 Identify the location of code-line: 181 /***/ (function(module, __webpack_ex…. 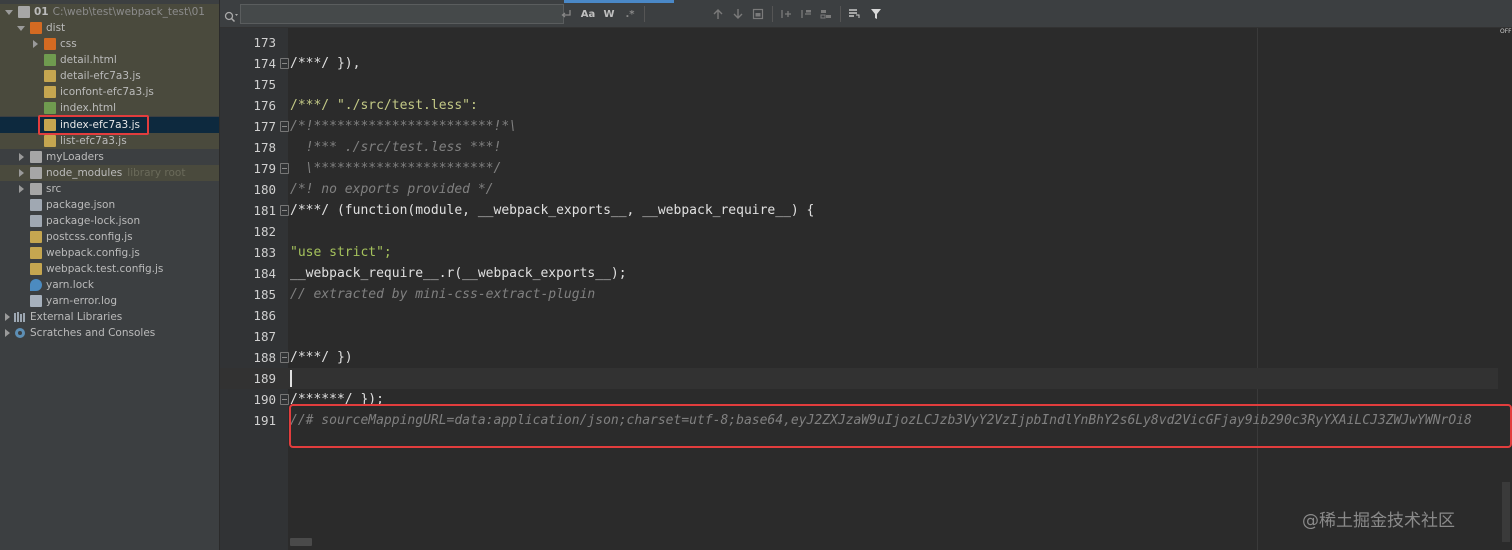
(866, 210).